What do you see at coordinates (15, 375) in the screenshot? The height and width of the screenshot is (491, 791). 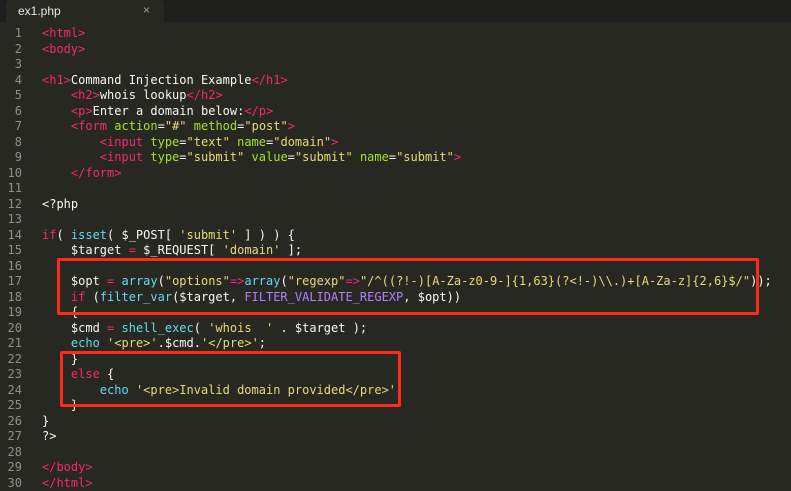 I see `line-number: 23` at bounding box center [15, 375].